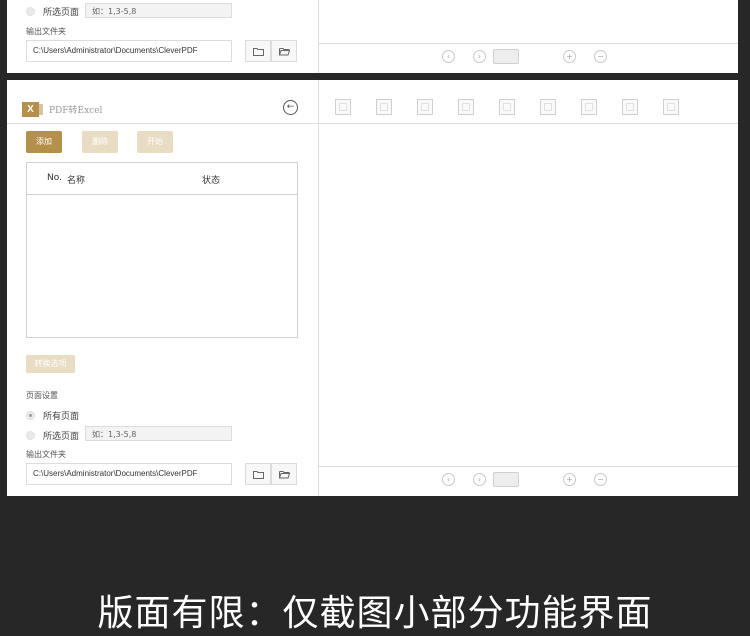 Image resolution: width=750 pixels, height=636 pixels. I want to click on zoom-icon, so click(343, 107).